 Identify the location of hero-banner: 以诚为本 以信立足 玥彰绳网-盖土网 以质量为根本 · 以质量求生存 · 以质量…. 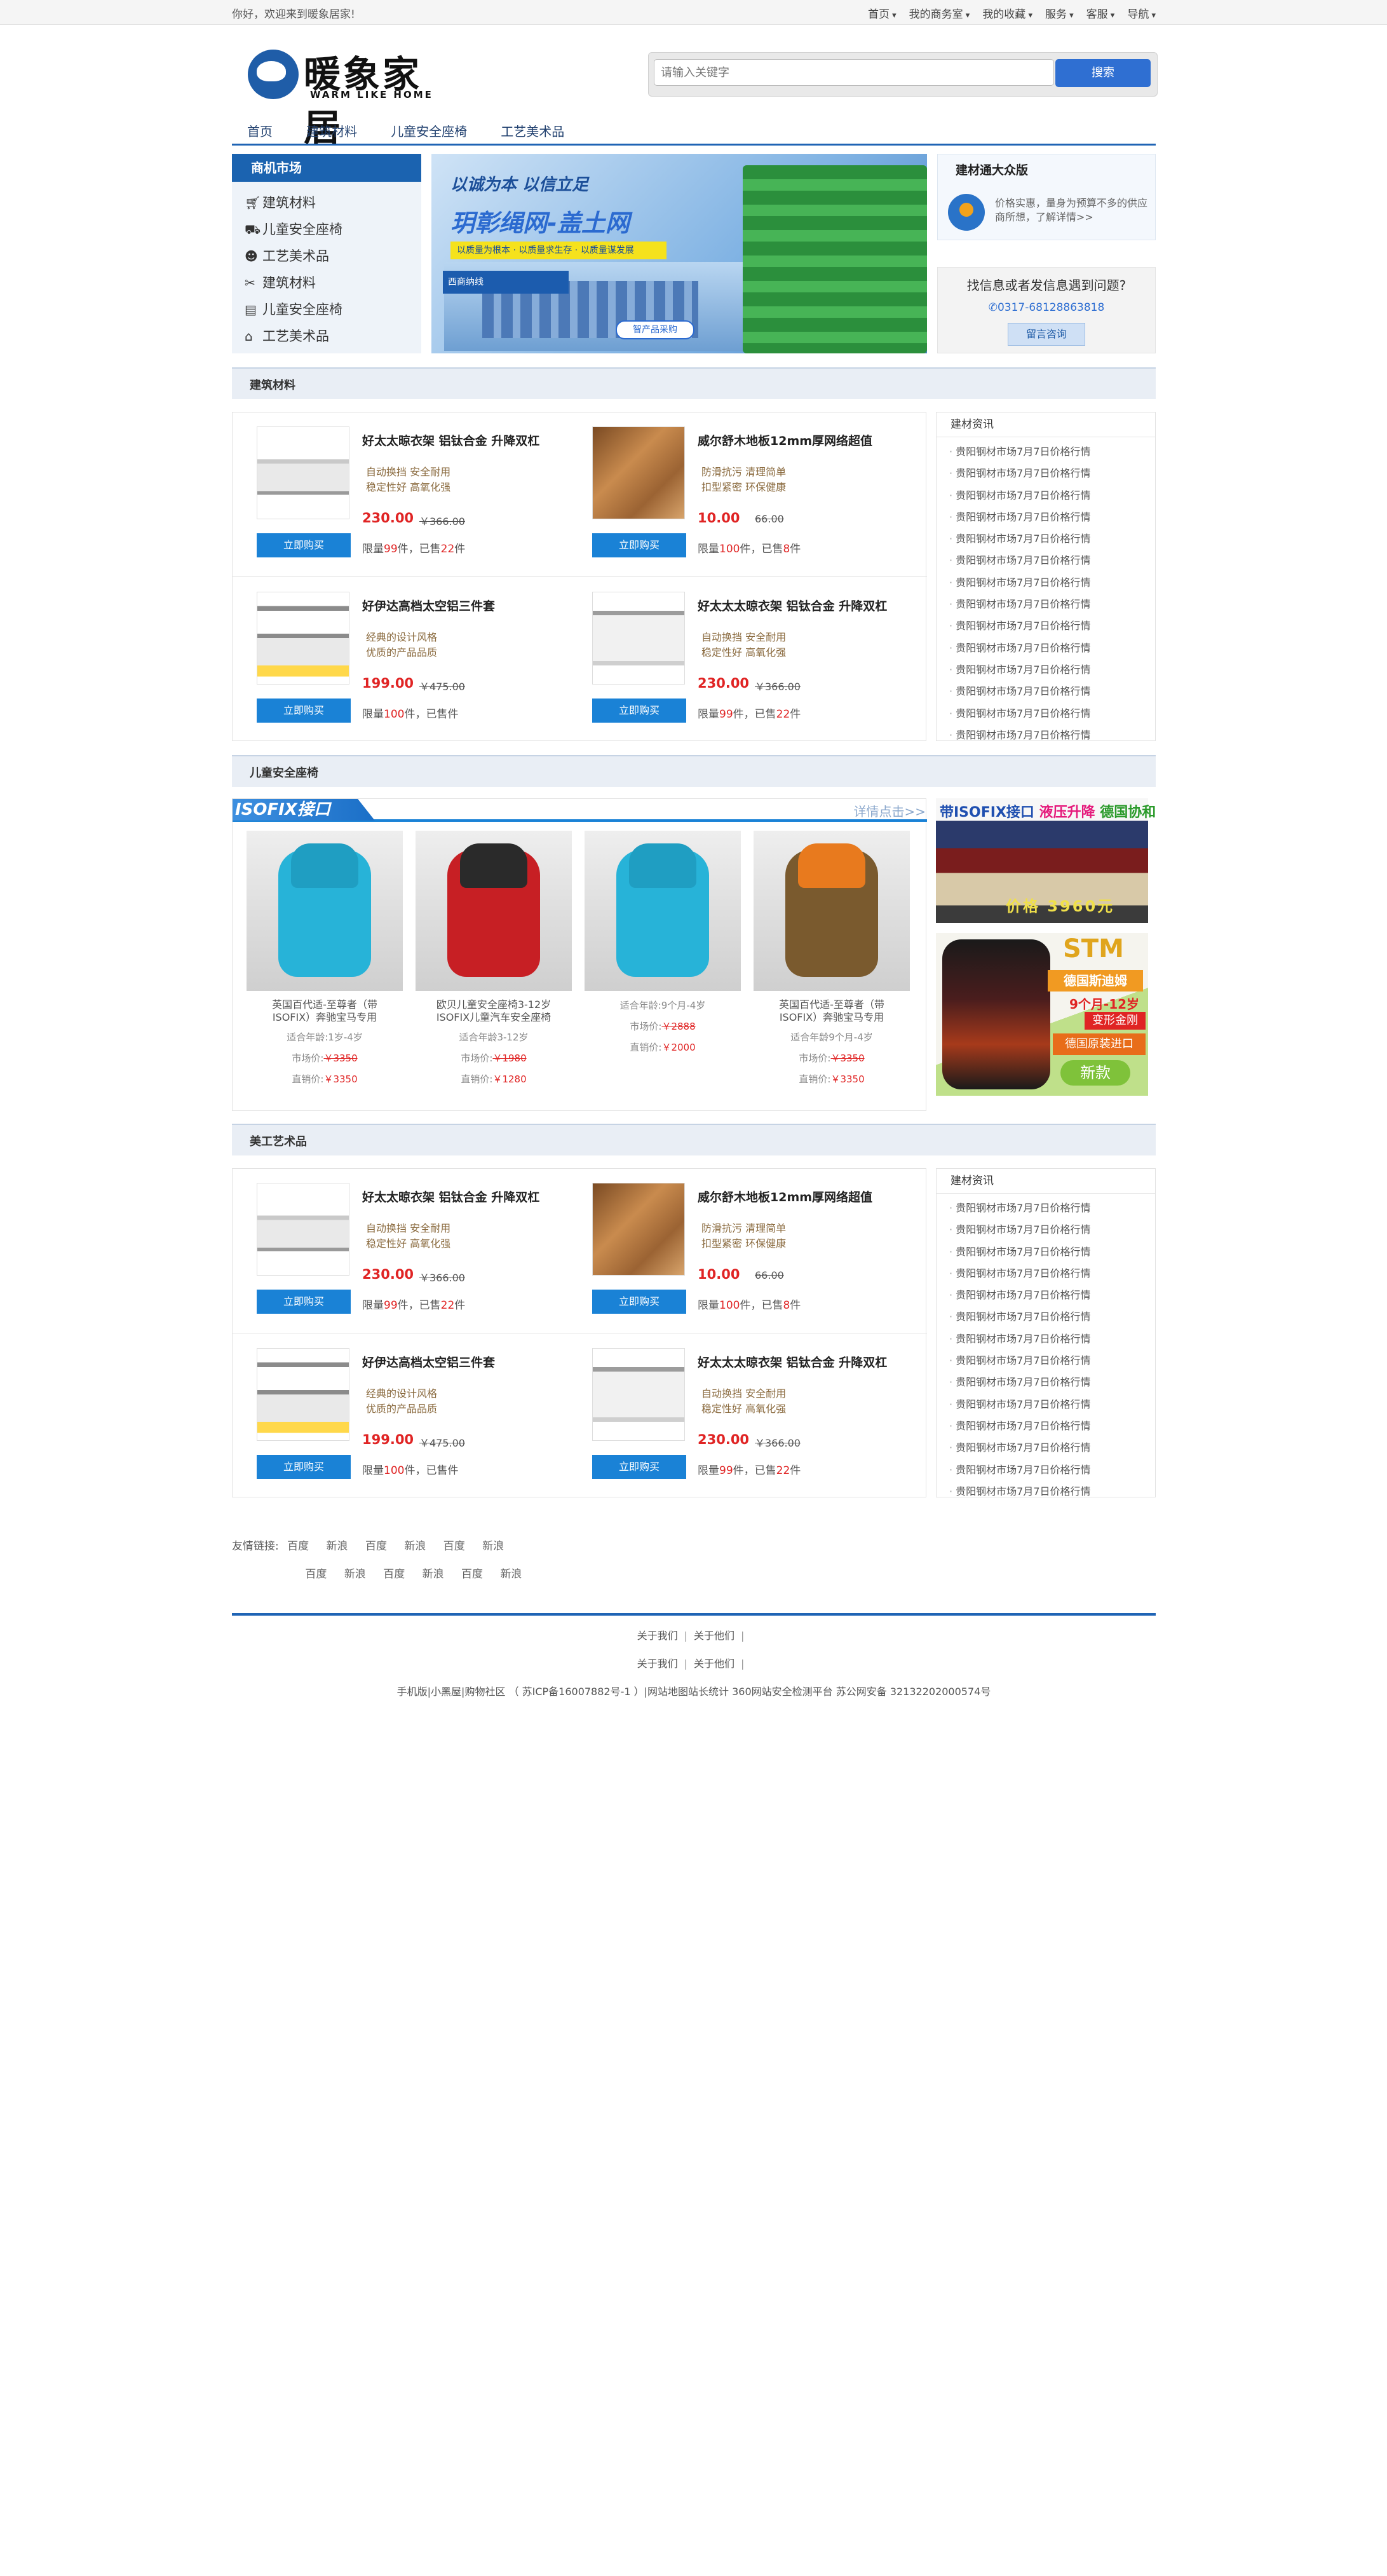
(679, 253).